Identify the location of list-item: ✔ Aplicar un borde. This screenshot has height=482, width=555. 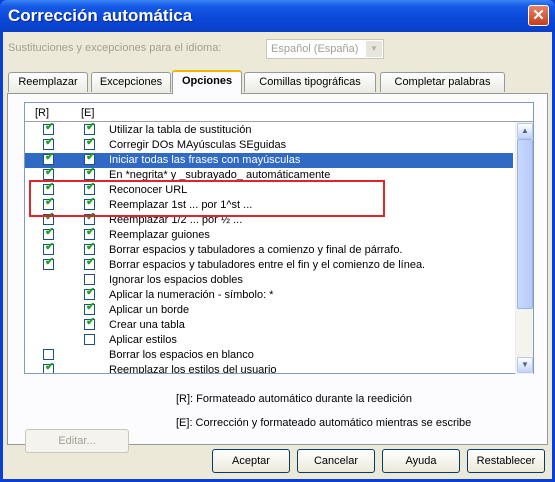
(269, 309).